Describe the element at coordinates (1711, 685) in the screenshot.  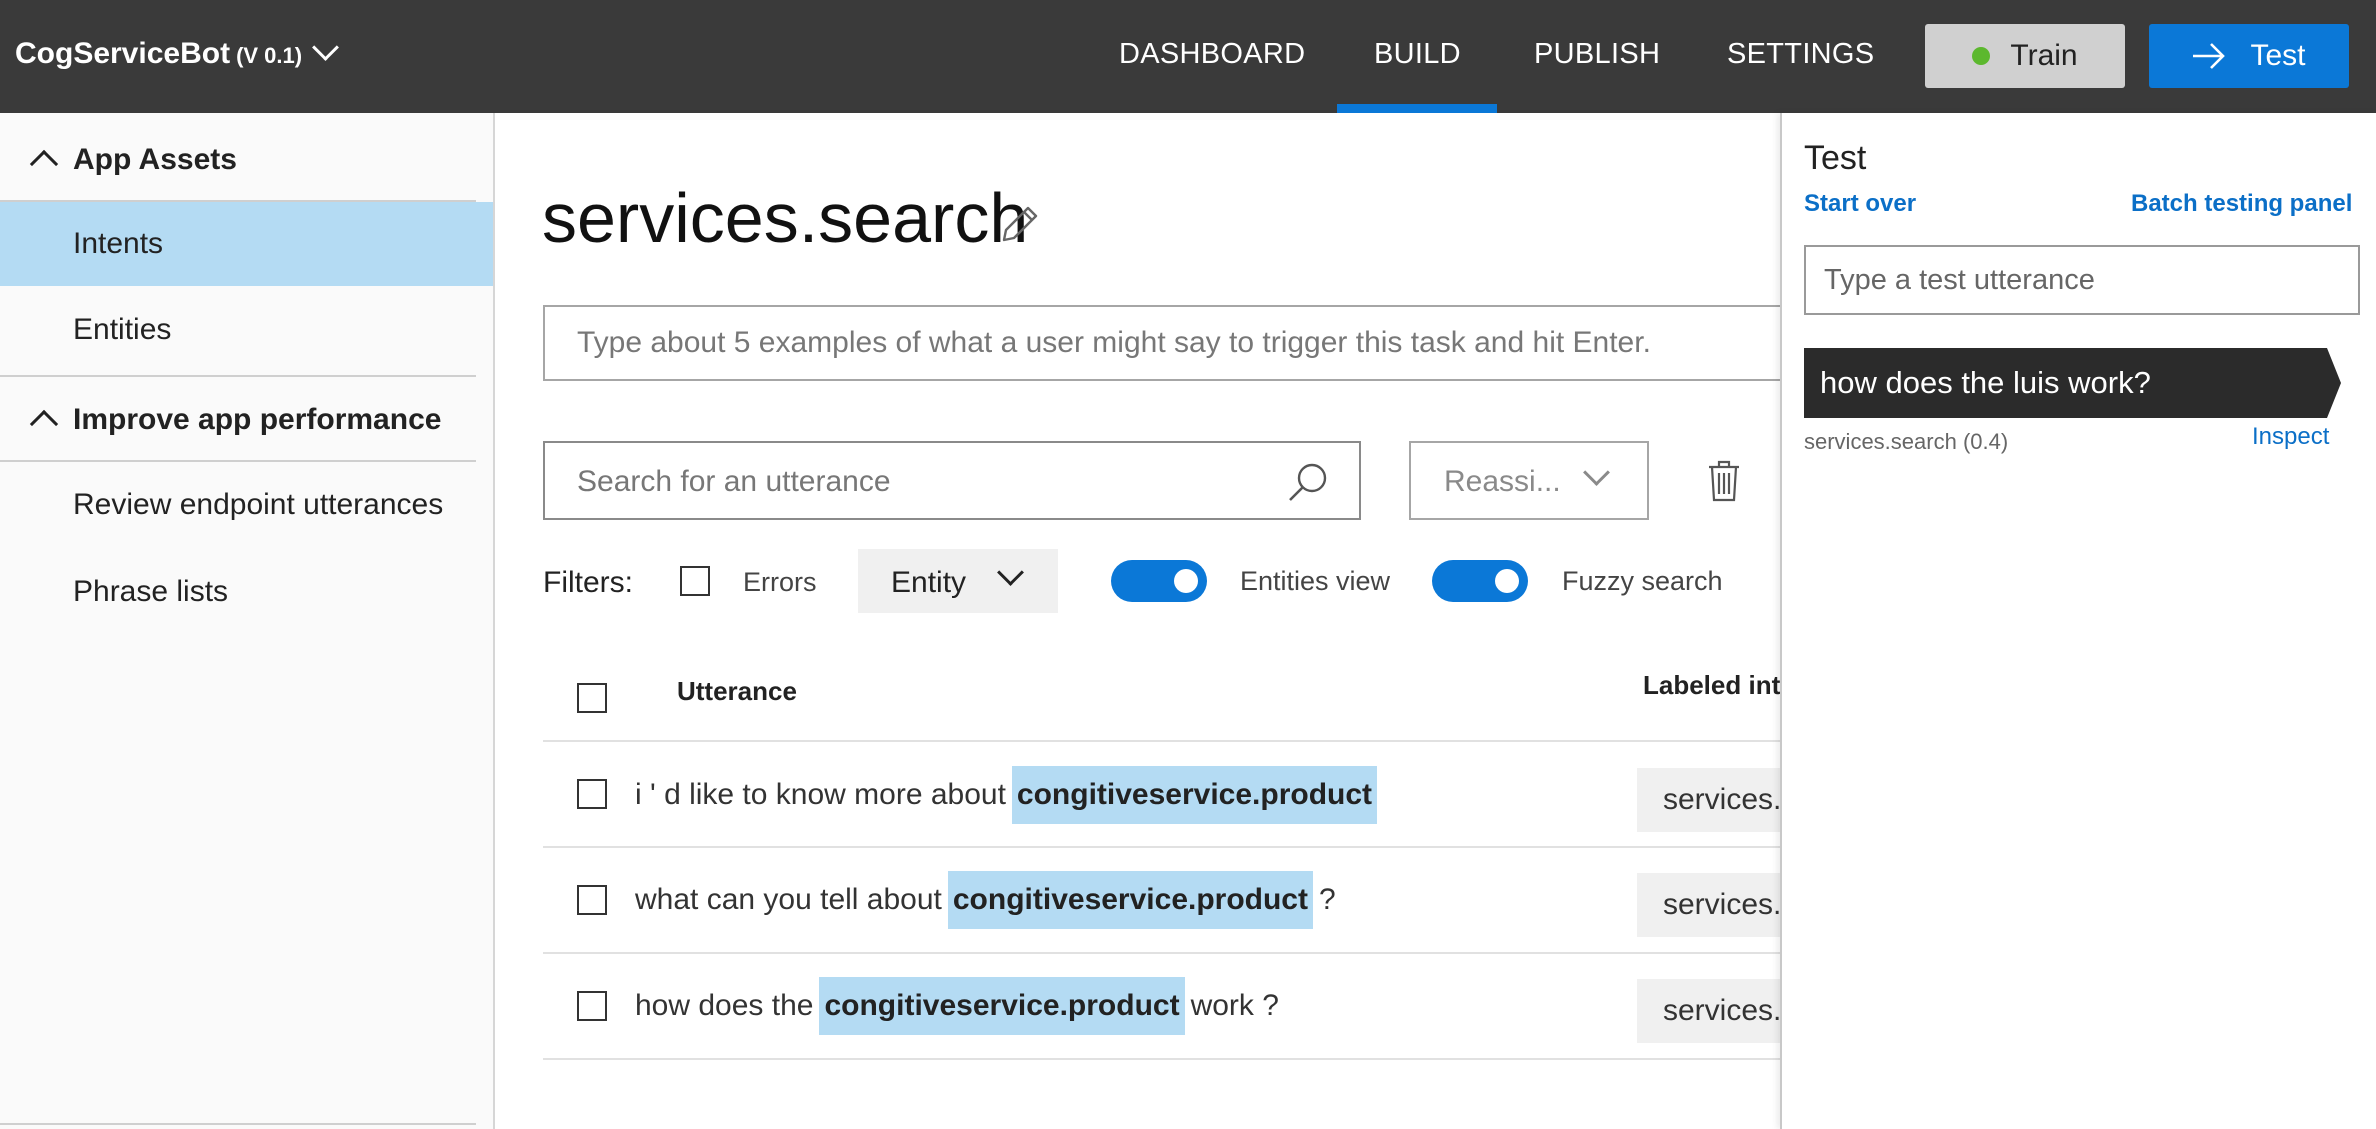
I see `column-header-labeled-intent: Labeled int` at that location.